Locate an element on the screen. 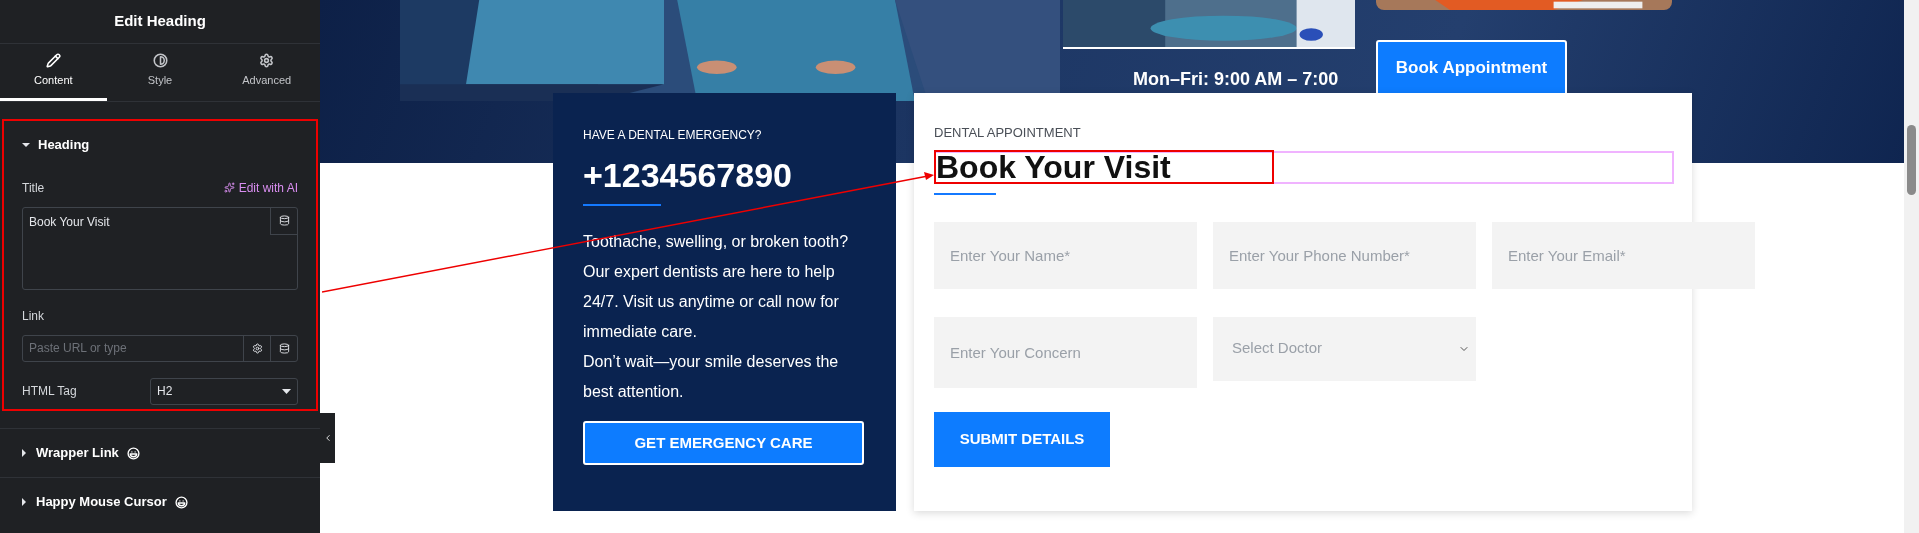 The height and width of the screenshot is (533, 1919). card-paragraph: Don’t wait—your smile deserves the best attention. is located at coordinates (711, 377).